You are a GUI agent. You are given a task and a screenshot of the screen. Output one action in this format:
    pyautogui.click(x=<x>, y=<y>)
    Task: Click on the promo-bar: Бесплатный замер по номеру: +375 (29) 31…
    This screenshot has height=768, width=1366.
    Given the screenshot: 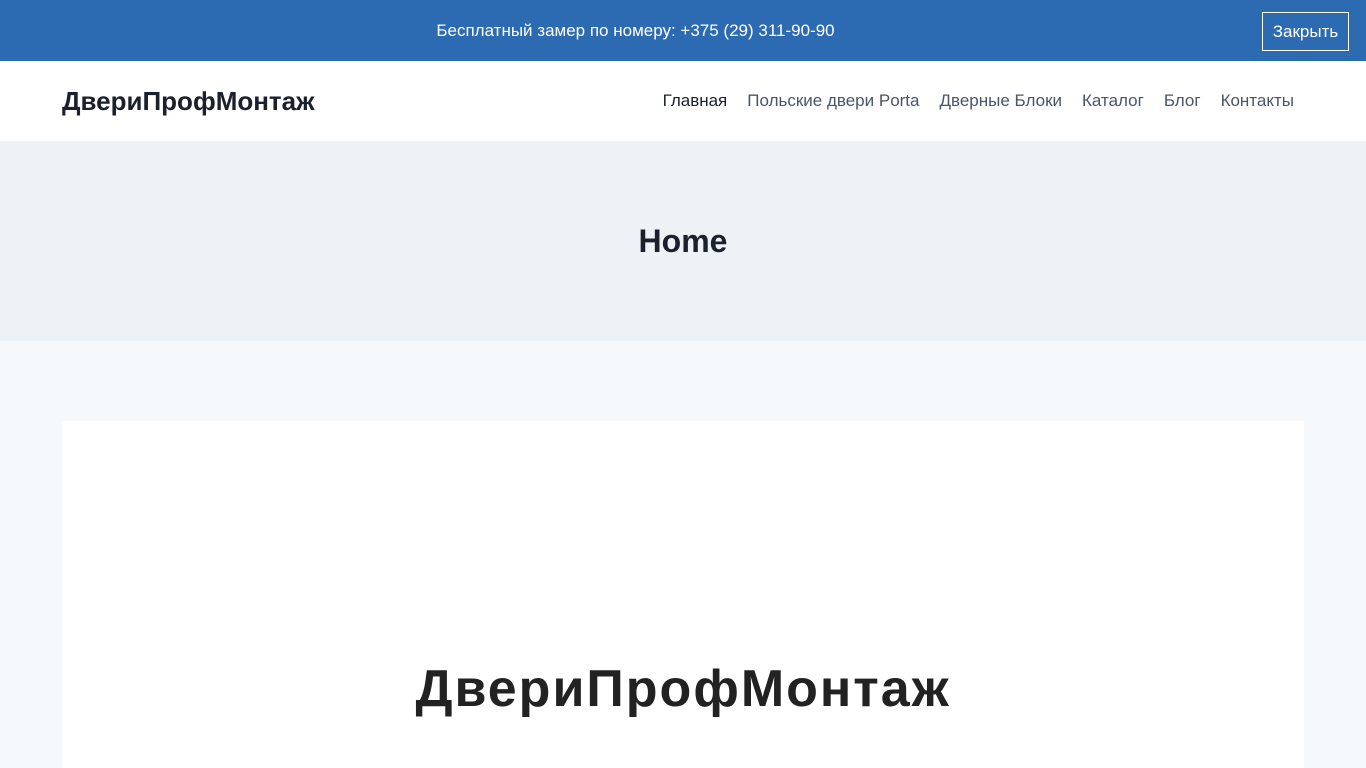 What is the action you would take?
    pyautogui.click(x=683, y=30)
    